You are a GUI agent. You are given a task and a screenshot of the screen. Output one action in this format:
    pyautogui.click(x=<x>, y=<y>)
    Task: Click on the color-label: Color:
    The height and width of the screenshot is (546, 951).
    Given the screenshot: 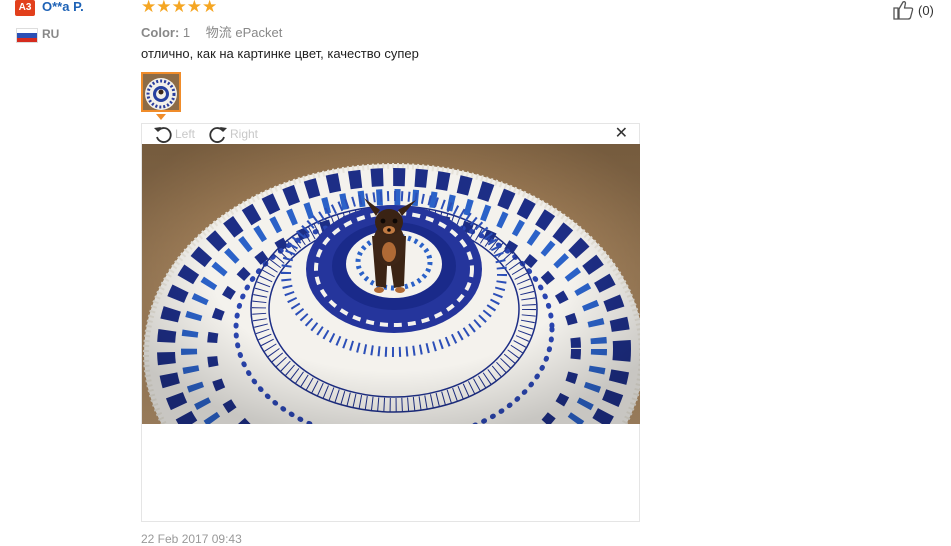 What is the action you would take?
    pyautogui.click(x=160, y=32)
    